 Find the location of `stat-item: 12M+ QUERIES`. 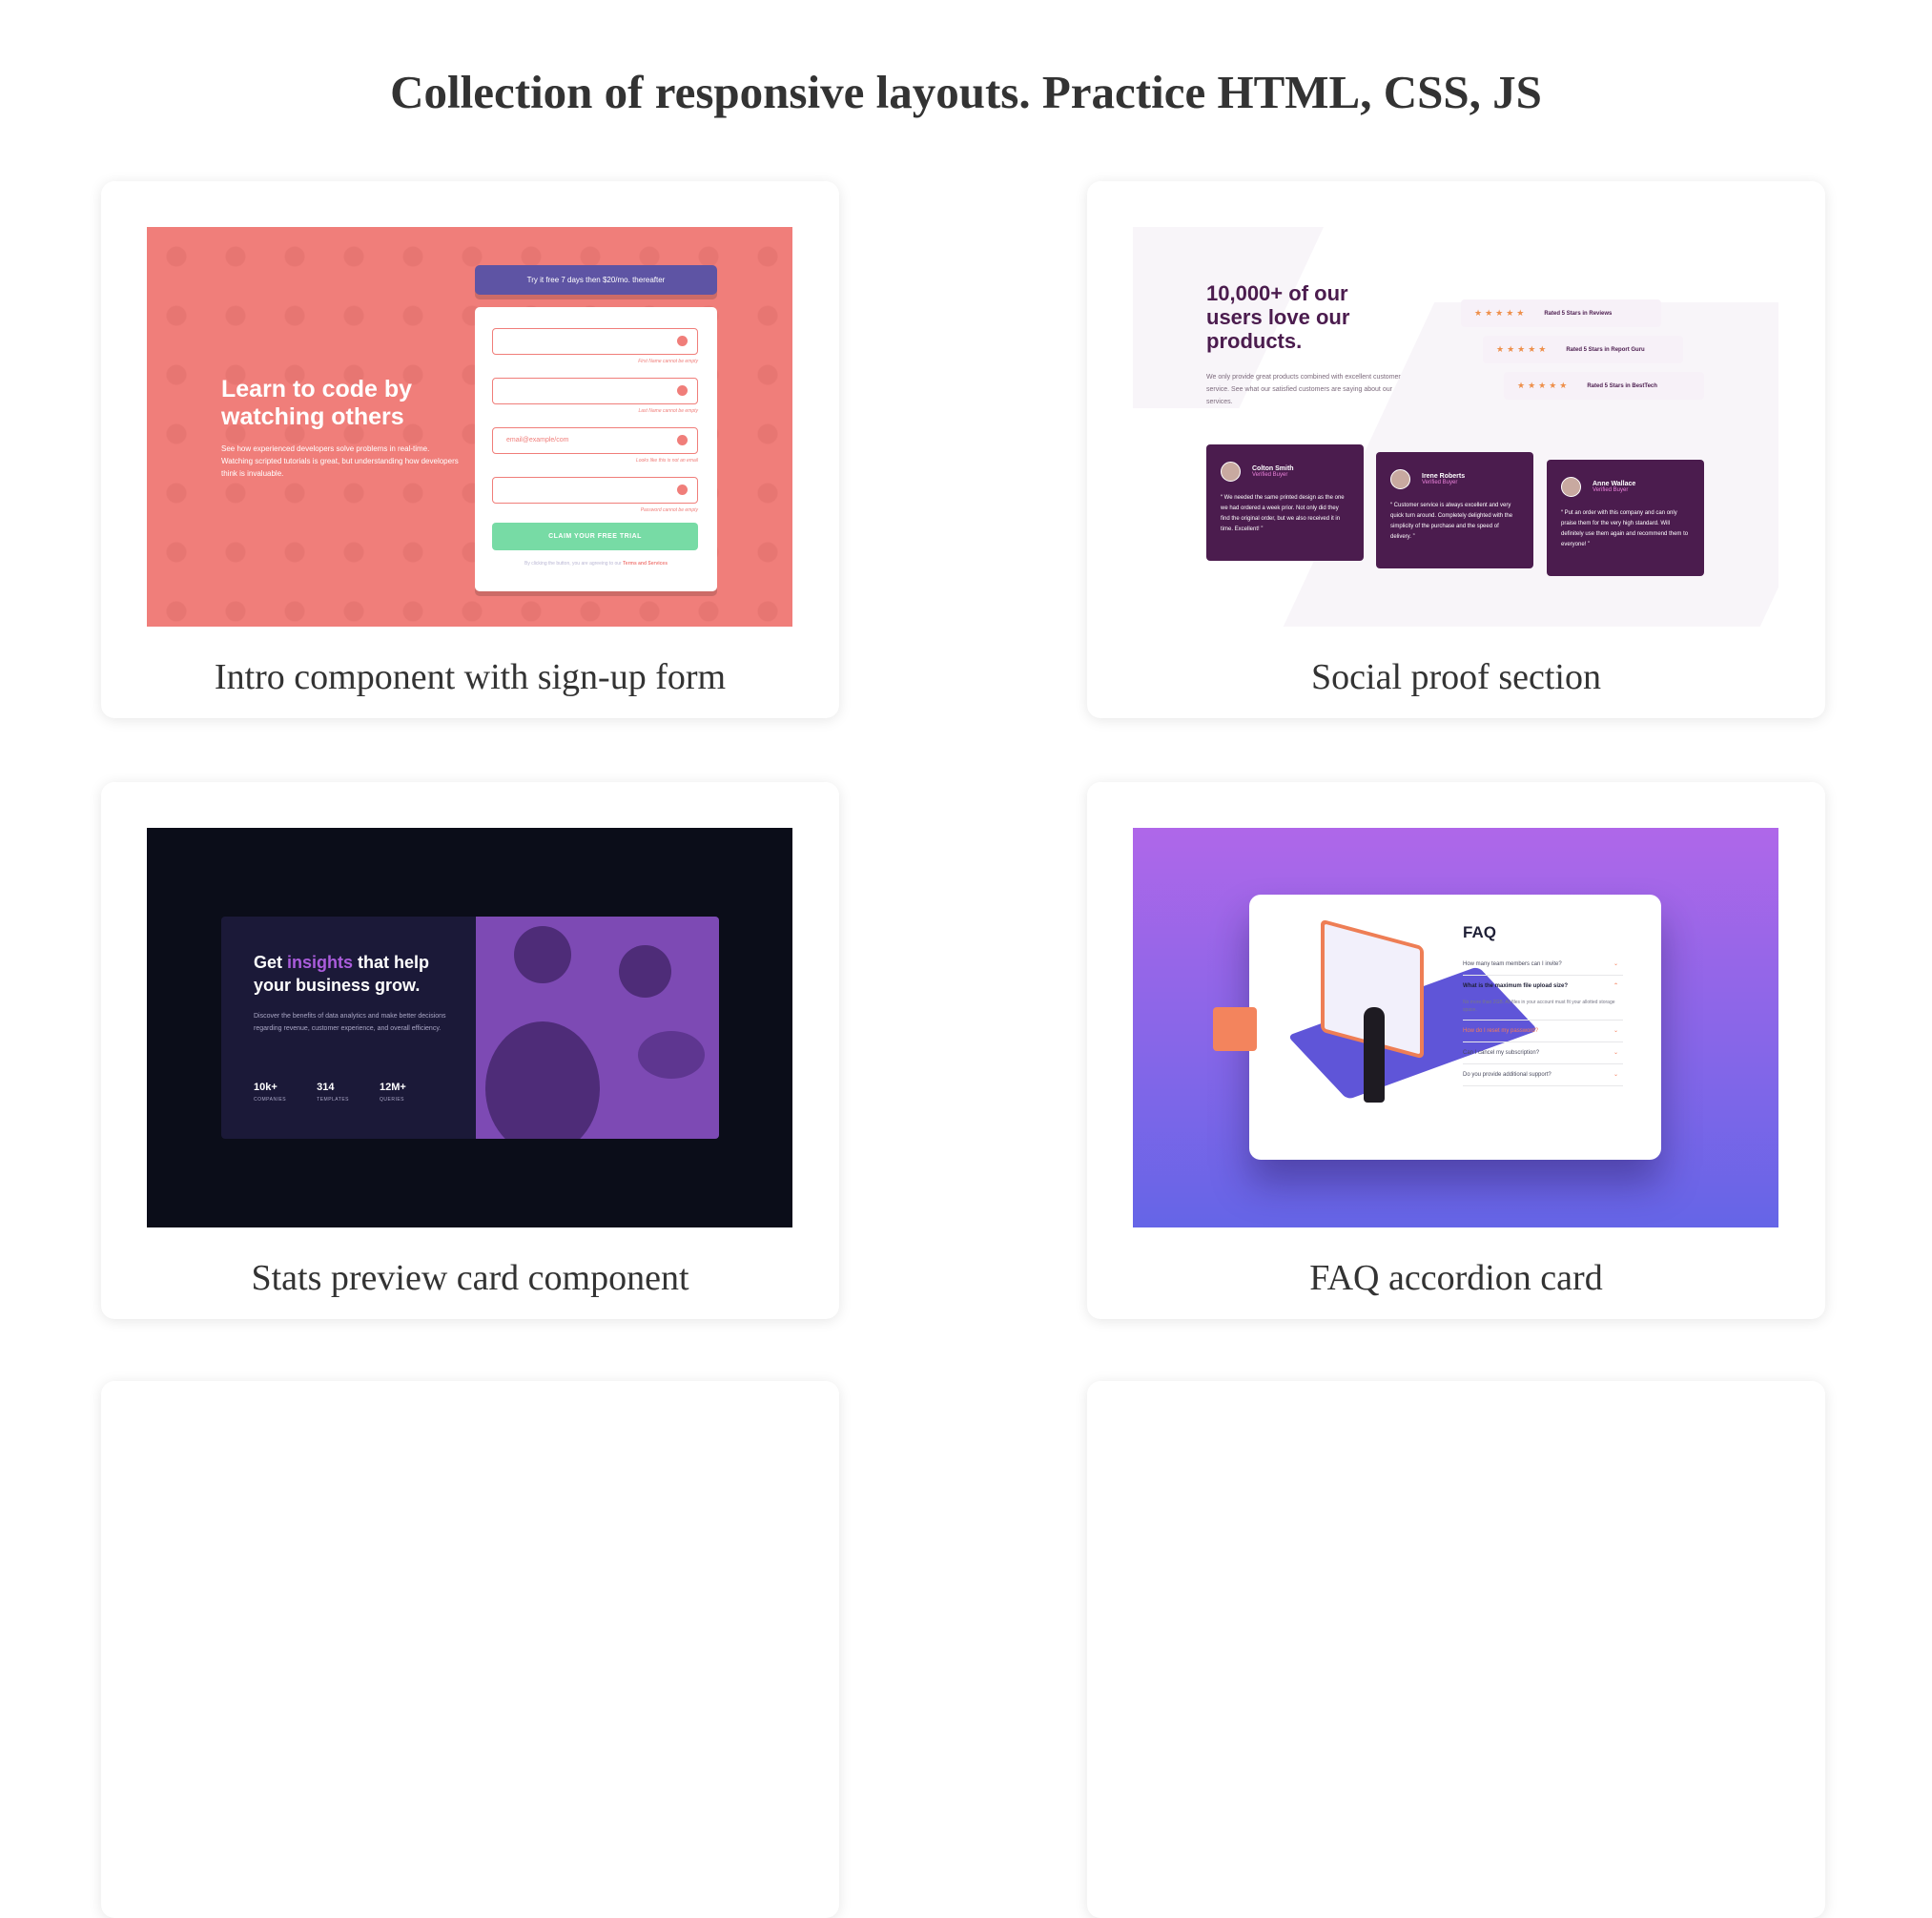

stat-item: 12M+ QUERIES is located at coordinates (393, 1093).